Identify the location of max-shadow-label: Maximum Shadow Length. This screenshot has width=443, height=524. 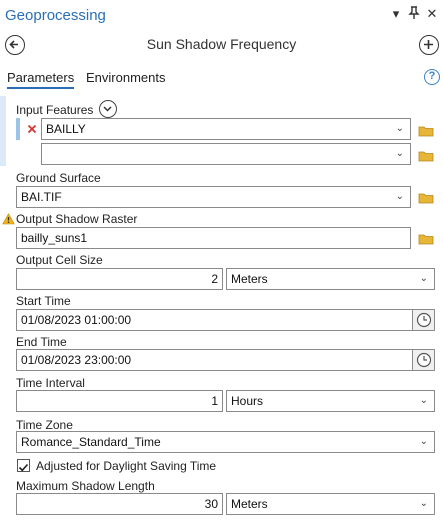
(85, 486).